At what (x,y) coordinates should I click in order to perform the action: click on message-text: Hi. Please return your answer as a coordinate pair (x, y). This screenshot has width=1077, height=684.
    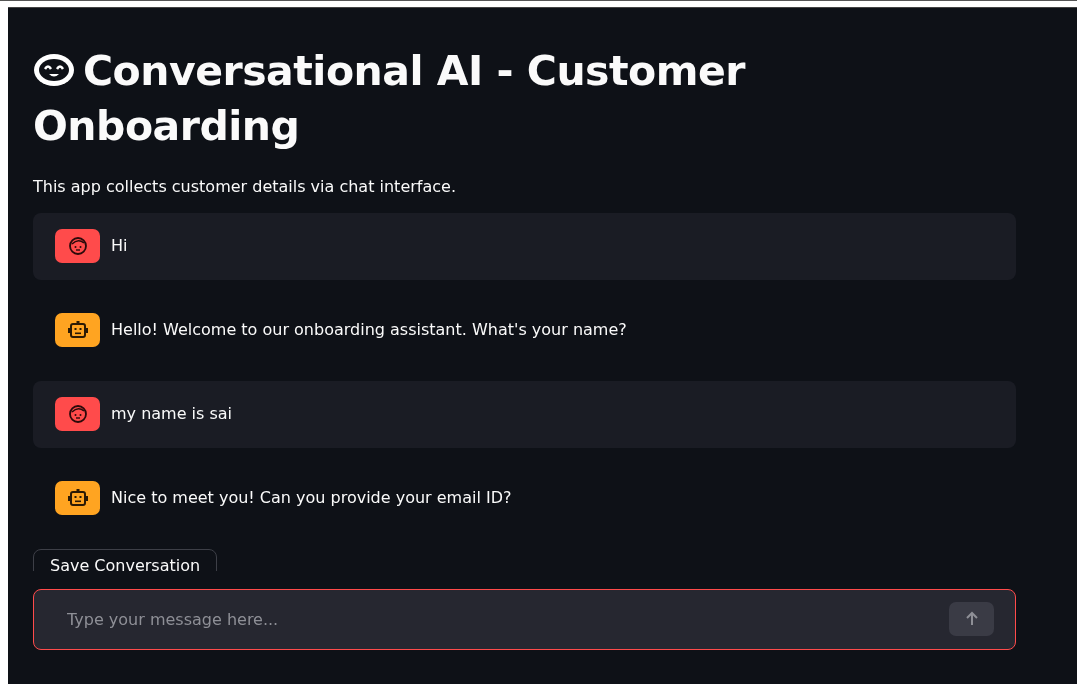
    Looking at the image, I should click on (119, 246).